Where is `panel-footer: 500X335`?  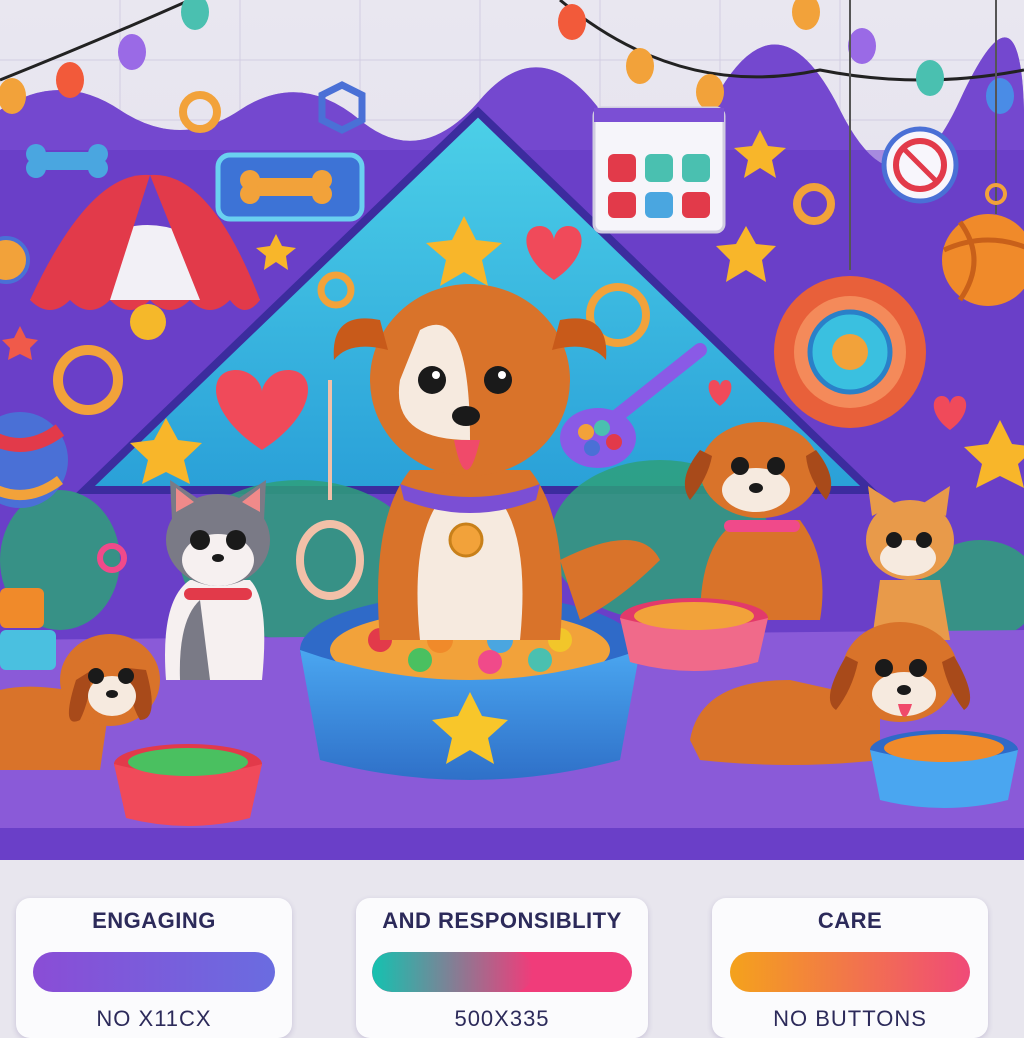
panel-footer: 500X335 is located at coordinates (502, 1018).